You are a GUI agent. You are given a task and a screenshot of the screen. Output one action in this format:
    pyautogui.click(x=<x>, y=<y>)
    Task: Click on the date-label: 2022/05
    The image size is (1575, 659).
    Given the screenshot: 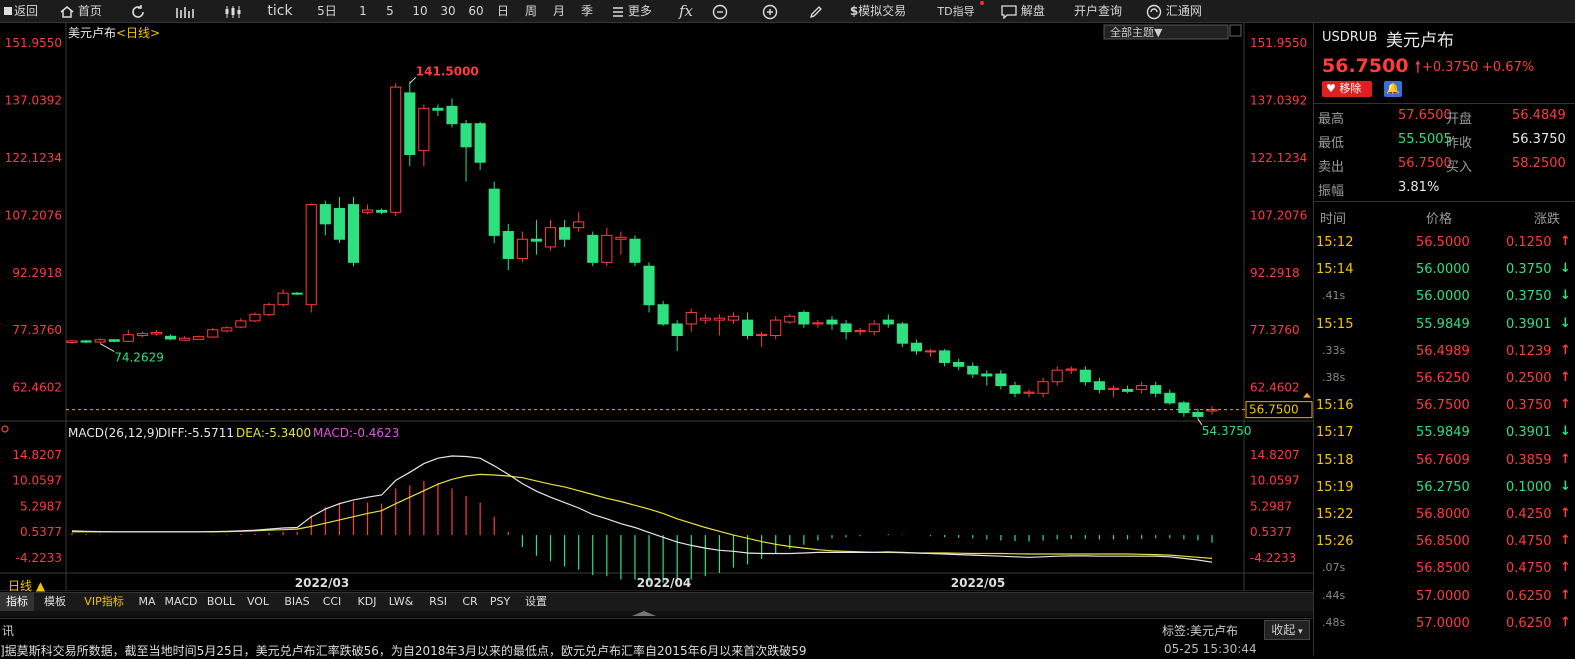 What is the action you would take?
    pyautogui.click(x=978, y=583)
    